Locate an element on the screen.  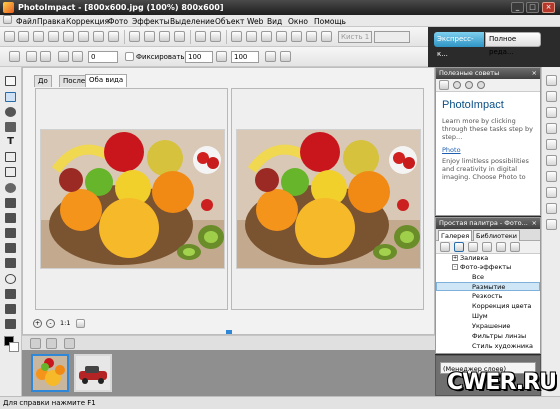
thumbnail-fruit is located at coordinates (50, 373).